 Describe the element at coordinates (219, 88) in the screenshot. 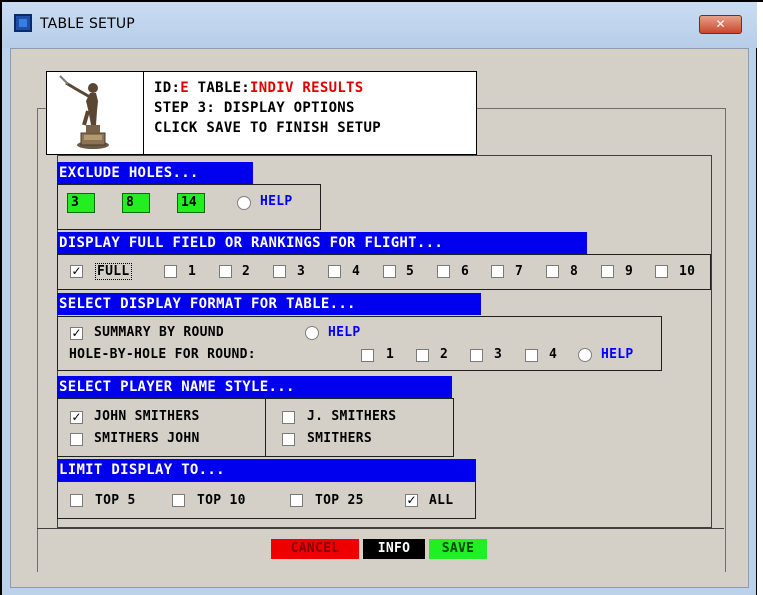

I see `table-label: TABLE:` at that location.